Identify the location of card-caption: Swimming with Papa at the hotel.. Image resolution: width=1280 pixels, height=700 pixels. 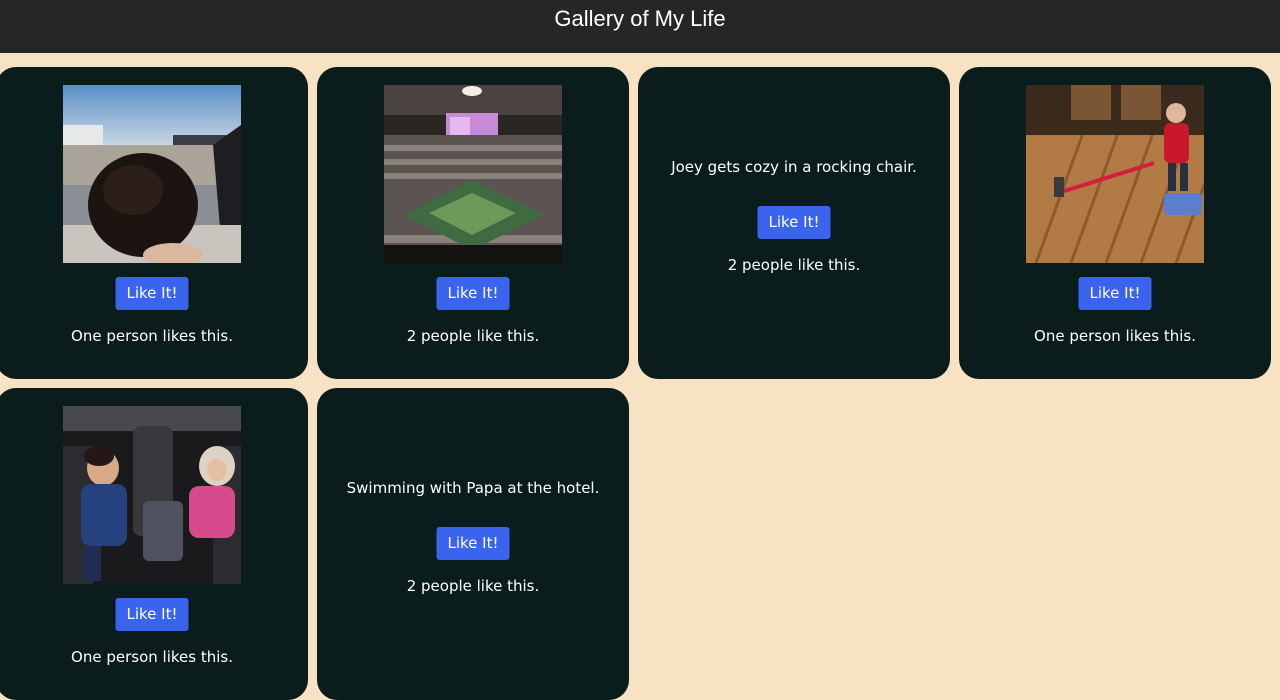
(473, 488).